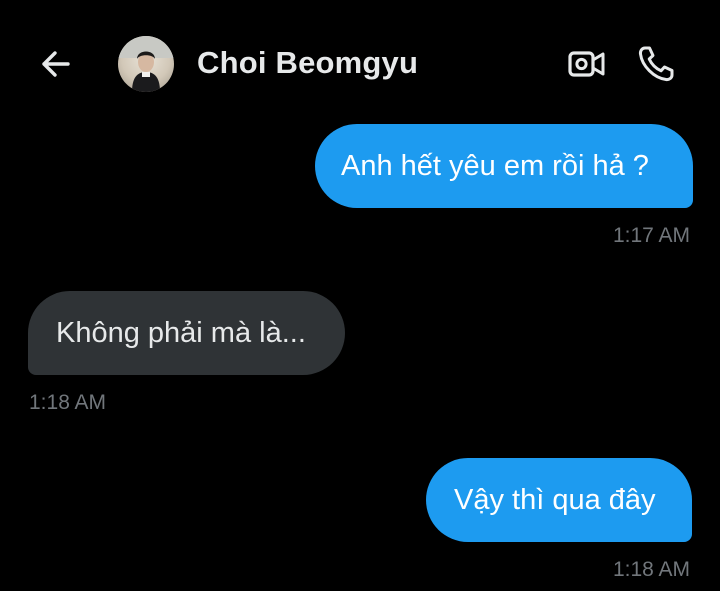 The height and width of the screenshot is (591, 720). I want to click on arrow-left-icon, so click(56, 64).